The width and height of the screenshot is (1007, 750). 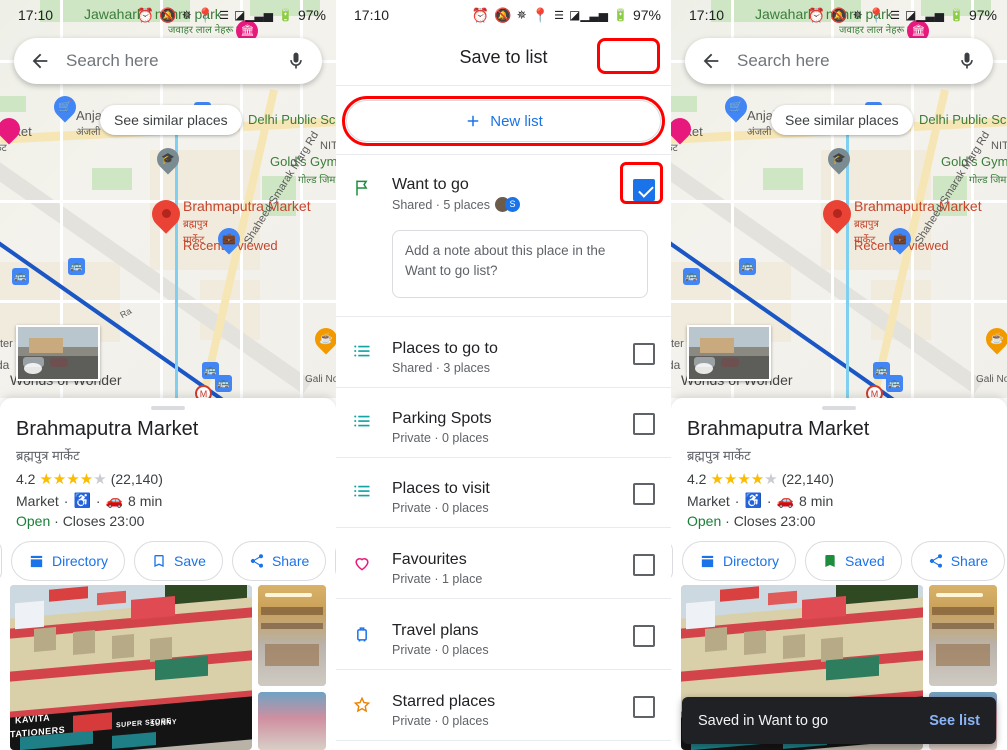 I want to click on shared-avatars: S, so click(x=507, y=204).